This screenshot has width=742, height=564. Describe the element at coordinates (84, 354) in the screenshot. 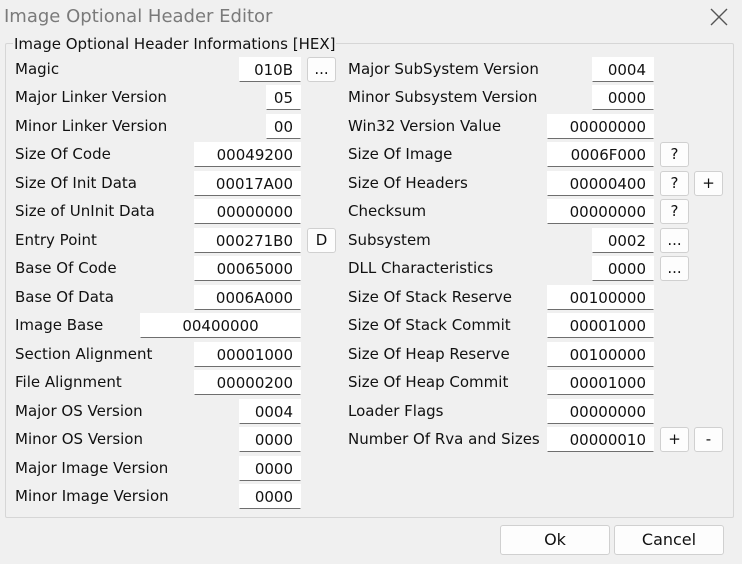

I see `section-alignment-label: Section Alignment` at that location.